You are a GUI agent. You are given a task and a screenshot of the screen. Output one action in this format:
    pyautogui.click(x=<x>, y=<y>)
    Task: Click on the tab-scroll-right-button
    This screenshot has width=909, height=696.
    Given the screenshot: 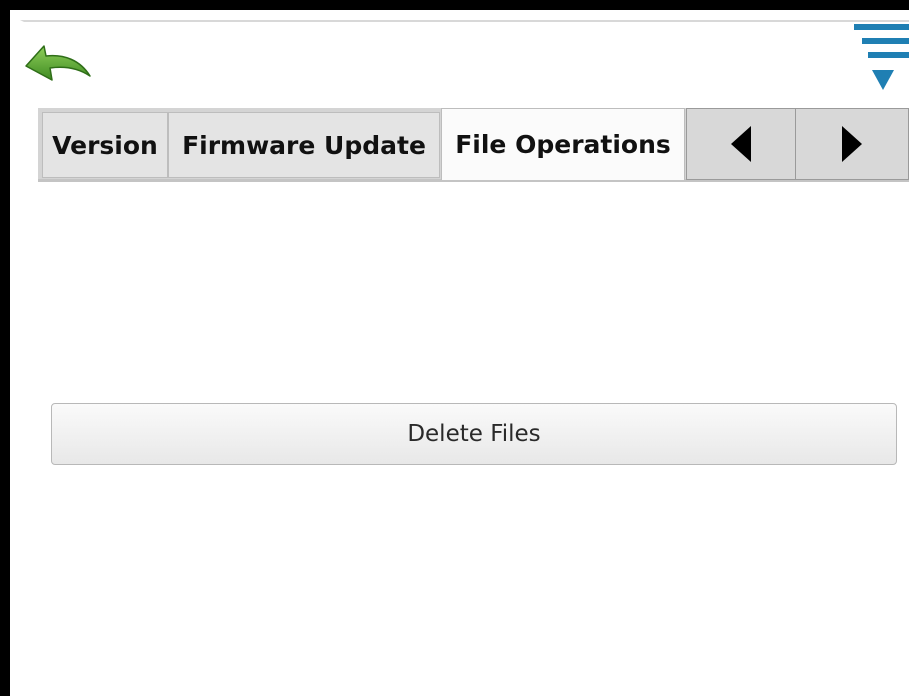 What is the action you would take?
    pyautogui.click(x=852, y=144)
    